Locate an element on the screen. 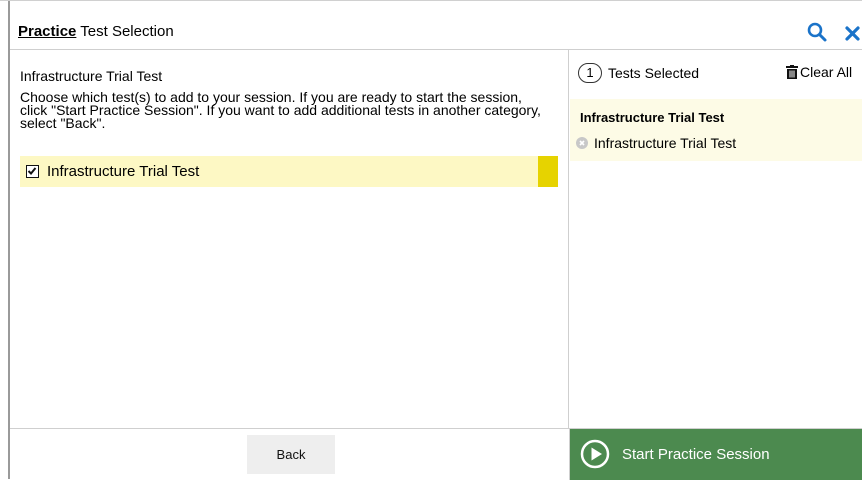  checkmark-icon is located at coordinates (32, 171).